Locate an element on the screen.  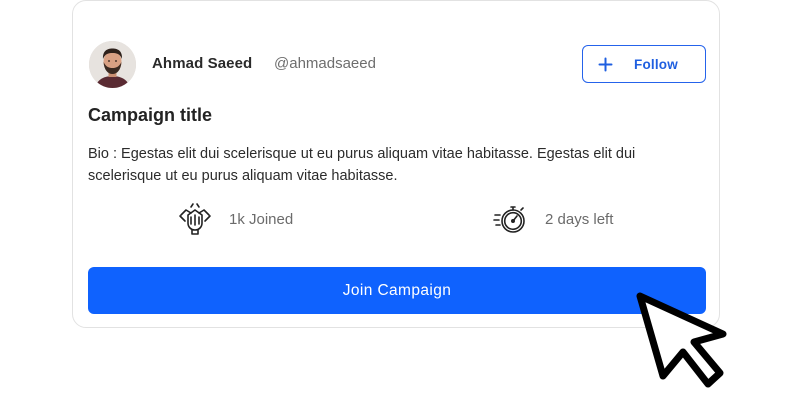
time-left-text: 2 days left is located at coordinates (579, 219).